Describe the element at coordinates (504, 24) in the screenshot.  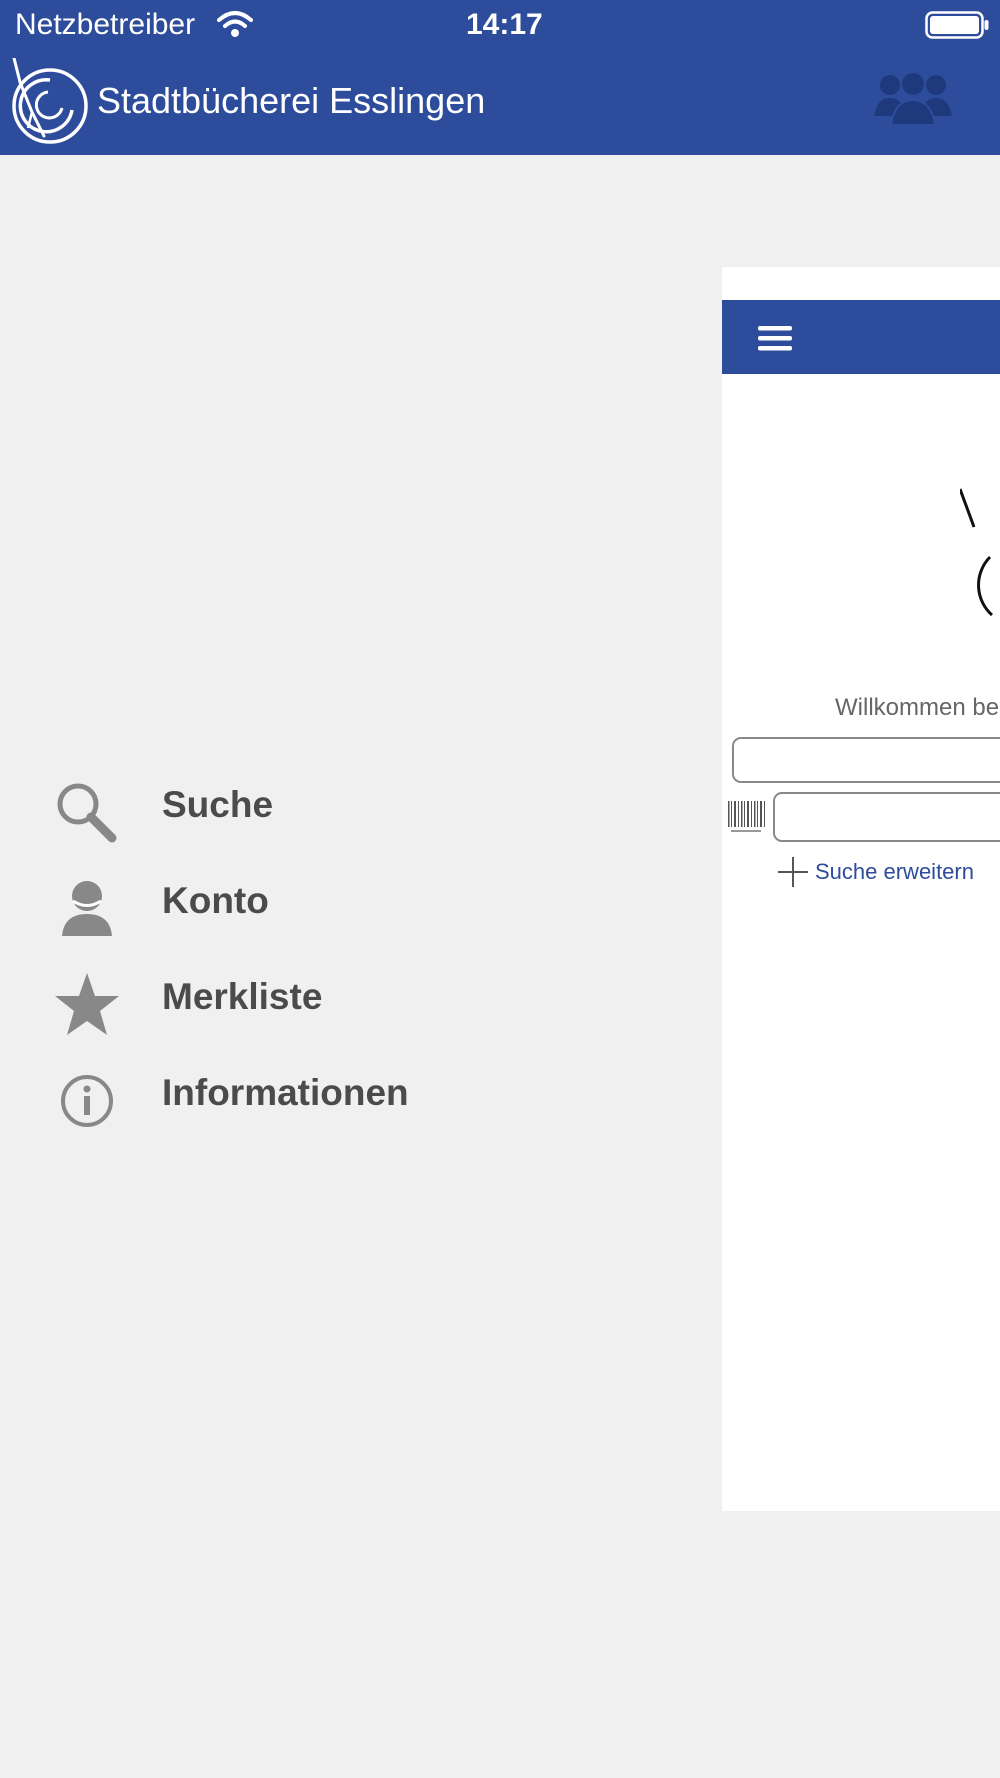
I see `status-time: 14:17` at that location.